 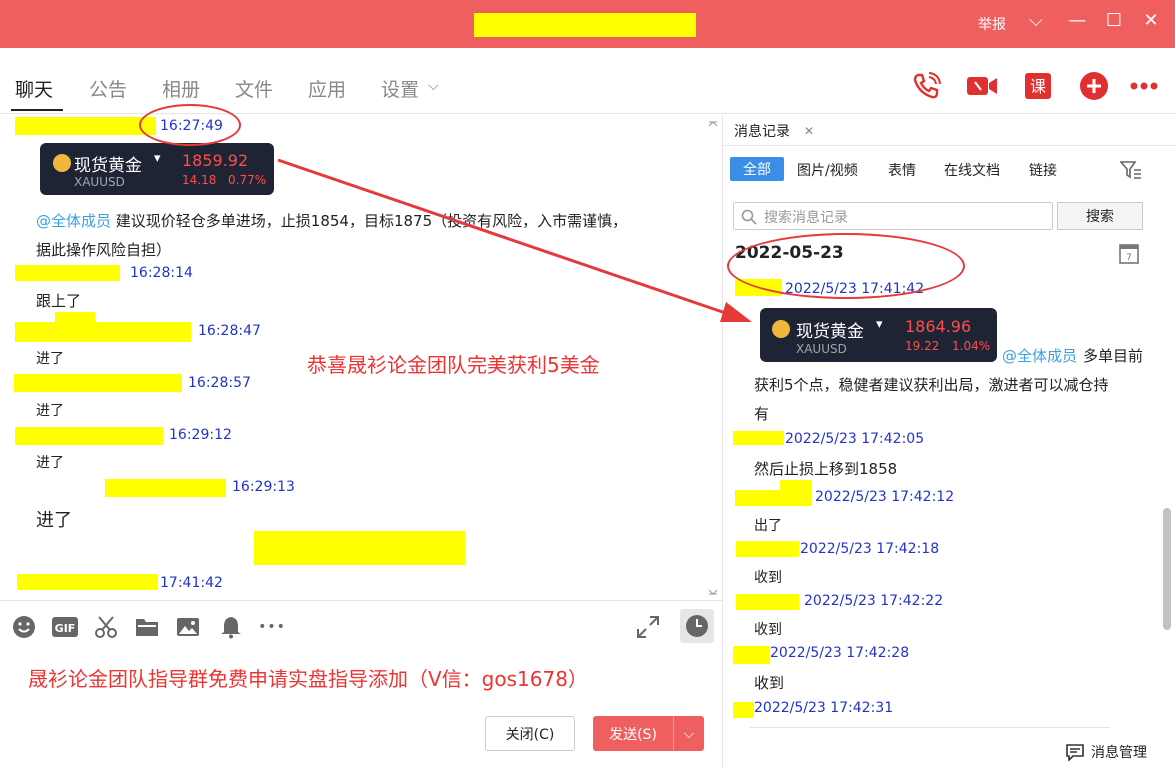 I want to click on annotation-arrow, so click(x=514, y=240).